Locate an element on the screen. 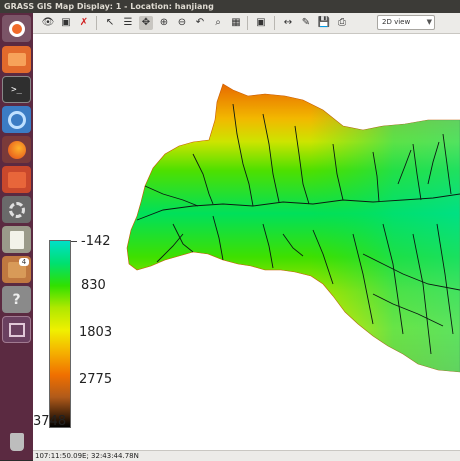  view-mode-value: 2D view is located at coordinates (396, 22).